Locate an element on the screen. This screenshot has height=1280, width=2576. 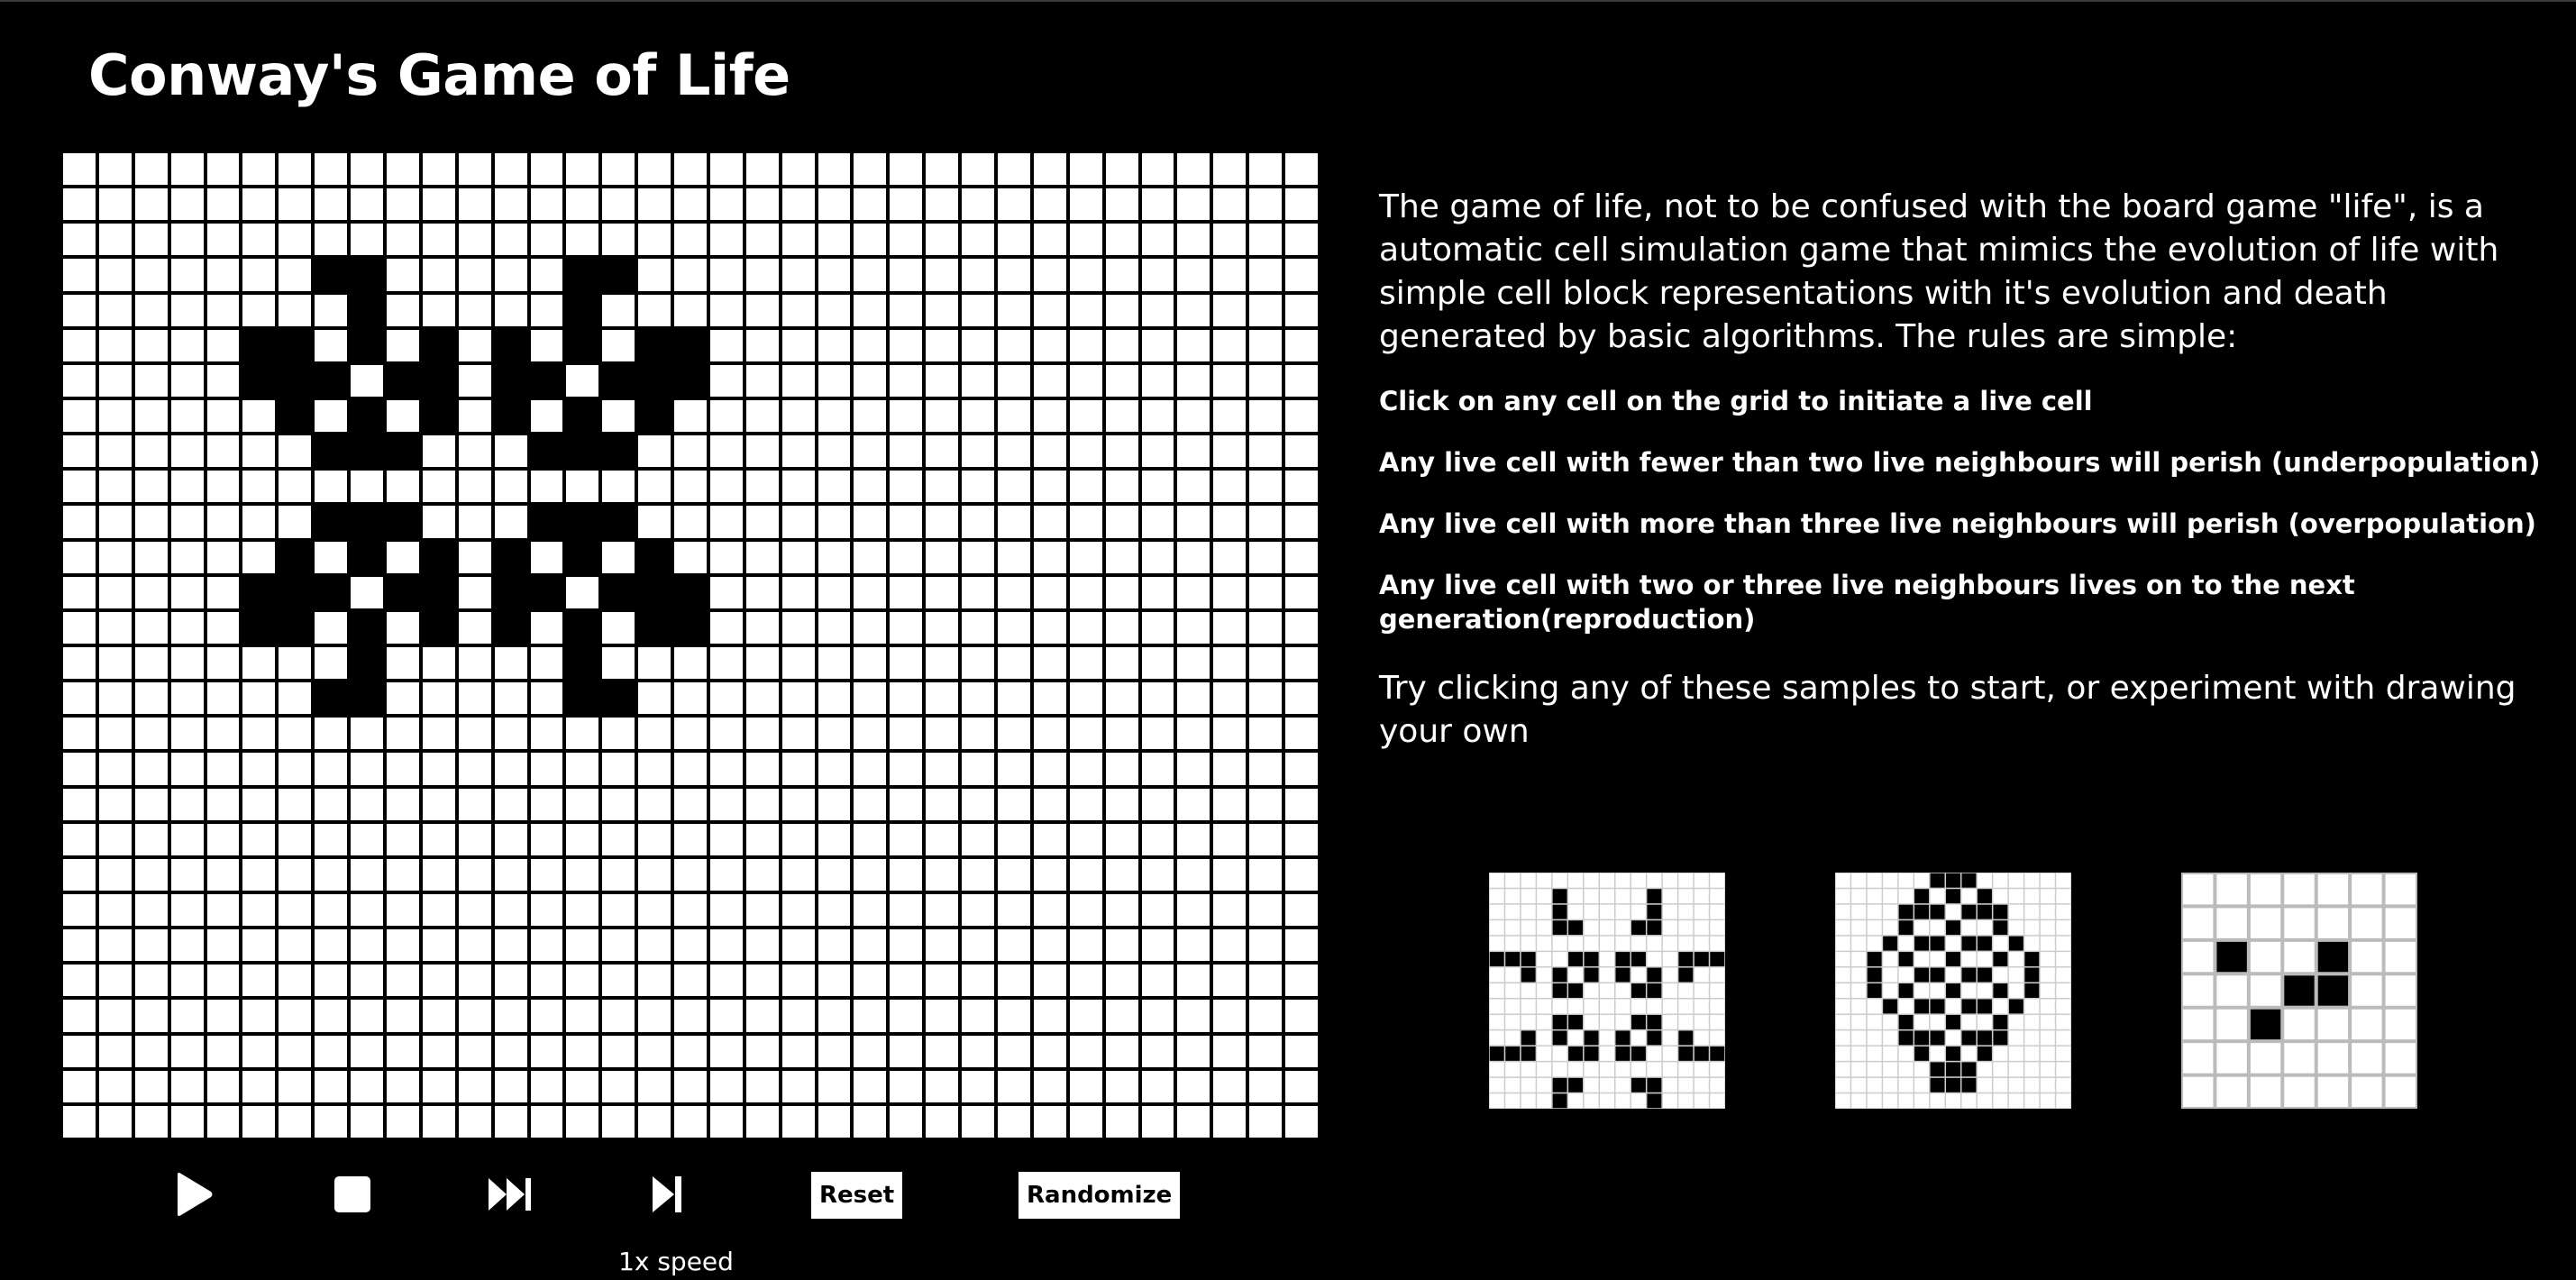
reset-button: Reset is located at coordinates (857, 1195).